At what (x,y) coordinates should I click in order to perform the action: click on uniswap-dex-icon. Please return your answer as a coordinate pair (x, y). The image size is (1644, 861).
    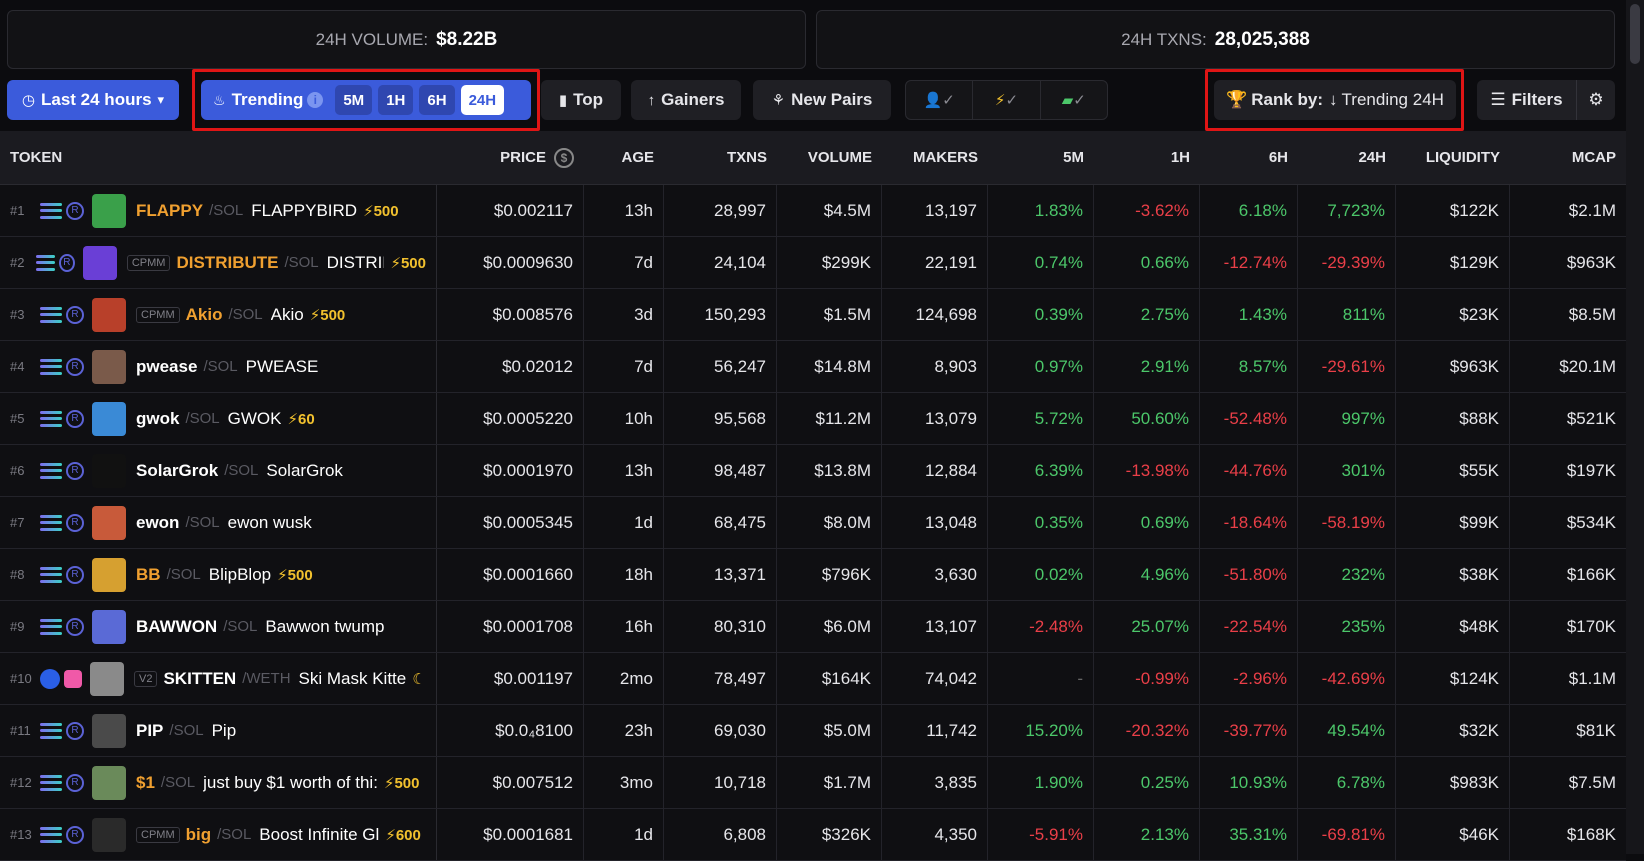
    Looking at the image, I should click on (73, 678).